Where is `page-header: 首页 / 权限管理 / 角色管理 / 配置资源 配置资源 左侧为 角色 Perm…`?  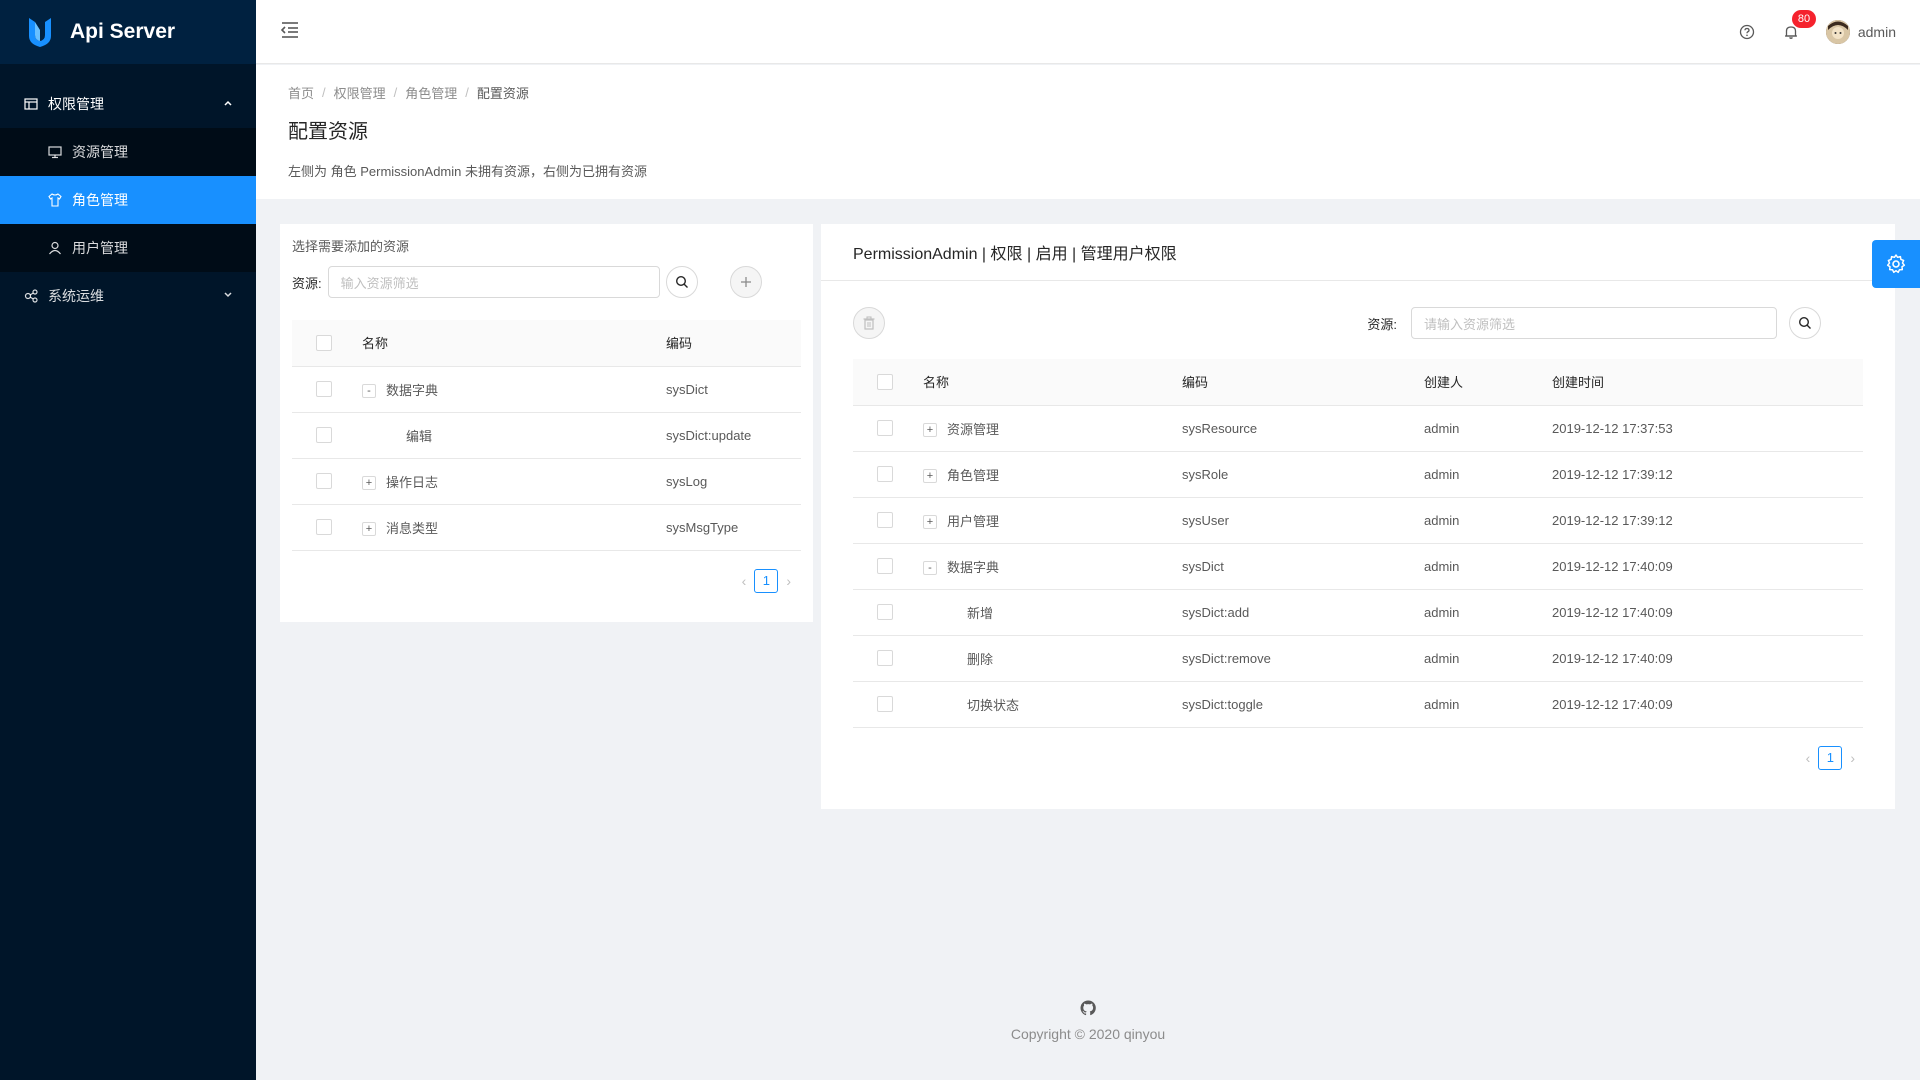
page-header: 首页 / 权限管理 / 角色管理 / 配置资源 配置资源 左侧为 角色 Perm… is located at coordinates (1088, 132).